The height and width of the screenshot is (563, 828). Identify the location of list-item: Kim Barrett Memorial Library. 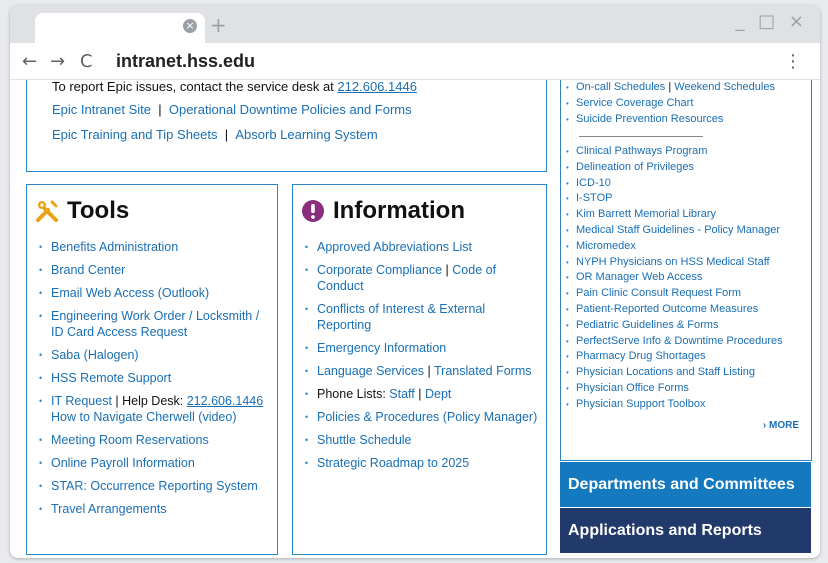
(684, 215).